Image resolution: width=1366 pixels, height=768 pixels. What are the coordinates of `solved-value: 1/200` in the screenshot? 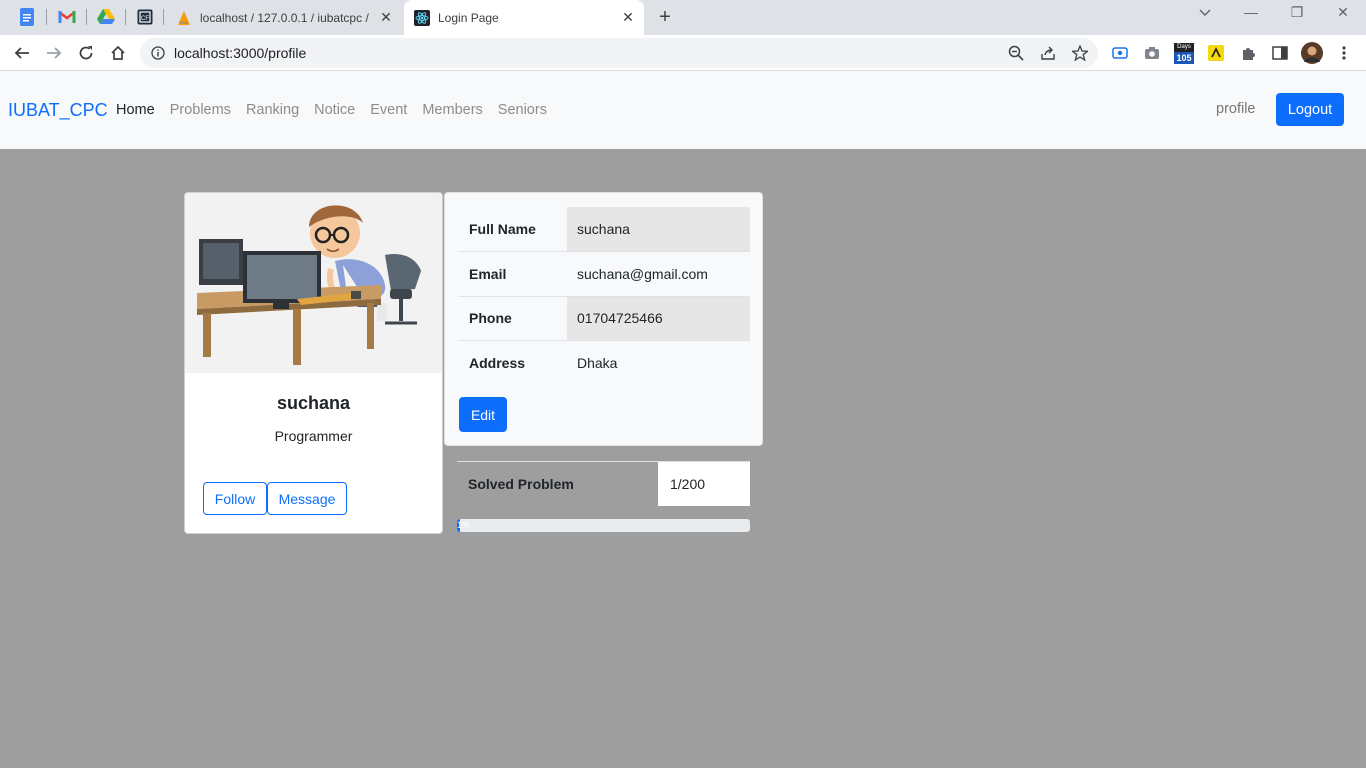 It's located at (704, 484).